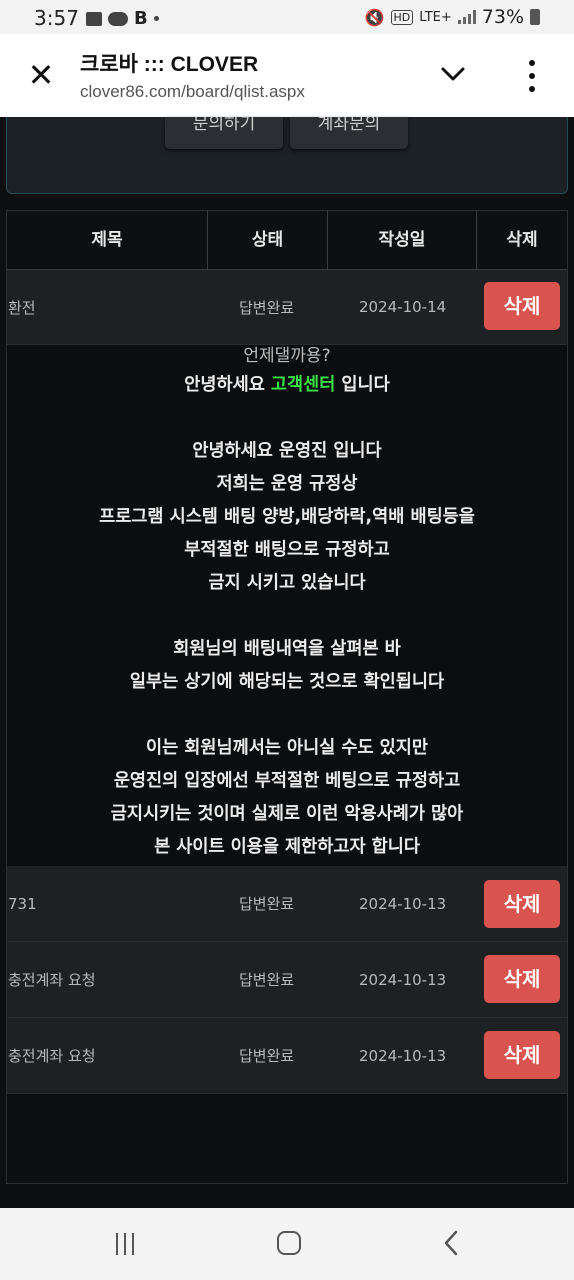 Image resolution: width=574 pixels, height=1280 pixels. What do you see at coordinates (287, 847) in the screenshot?
I see `answer-line: 본 사이트 이용을 제한하고자 합니다` at bounding box center [287, 847].